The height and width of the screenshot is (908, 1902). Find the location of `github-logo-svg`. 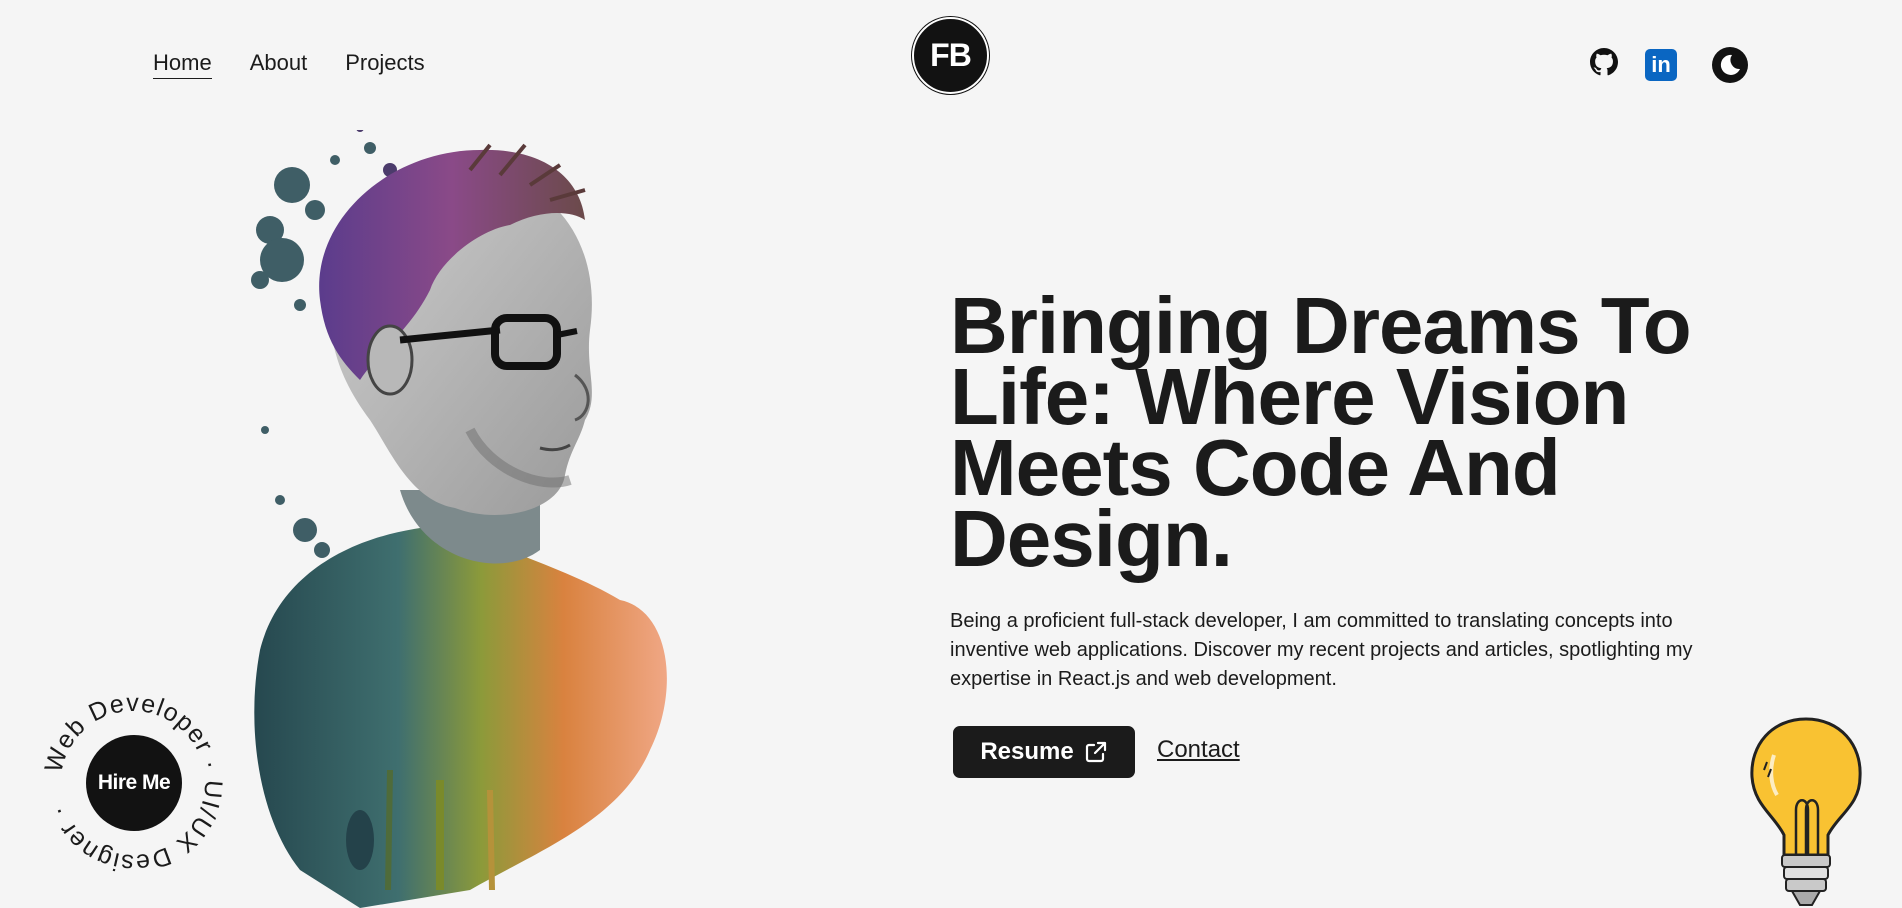

github-logo-svg is located at coordinates (1604, 62).